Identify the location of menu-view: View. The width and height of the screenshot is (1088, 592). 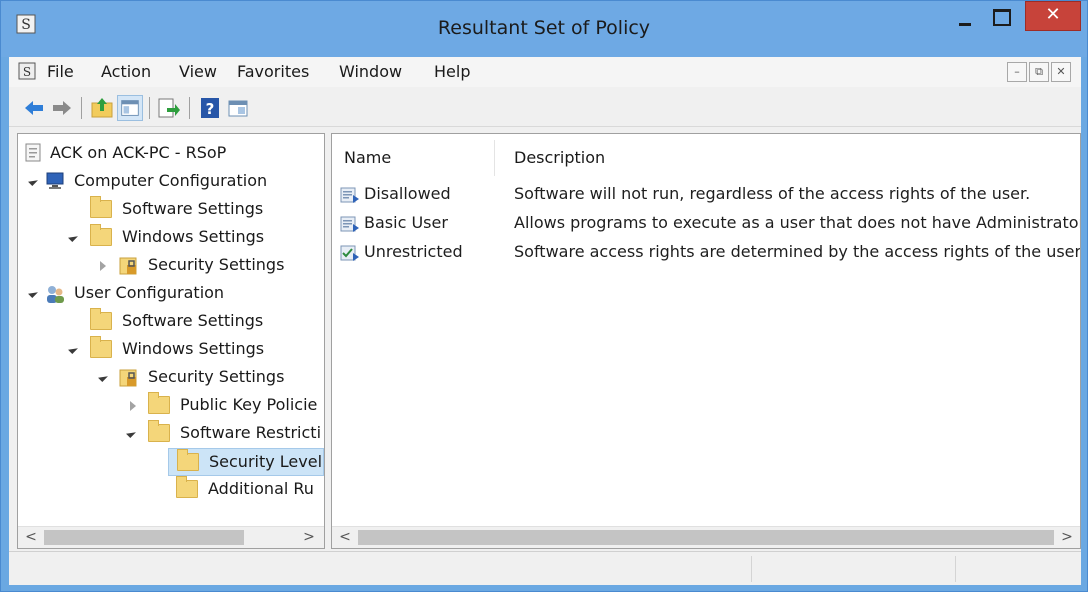
(198, 71).